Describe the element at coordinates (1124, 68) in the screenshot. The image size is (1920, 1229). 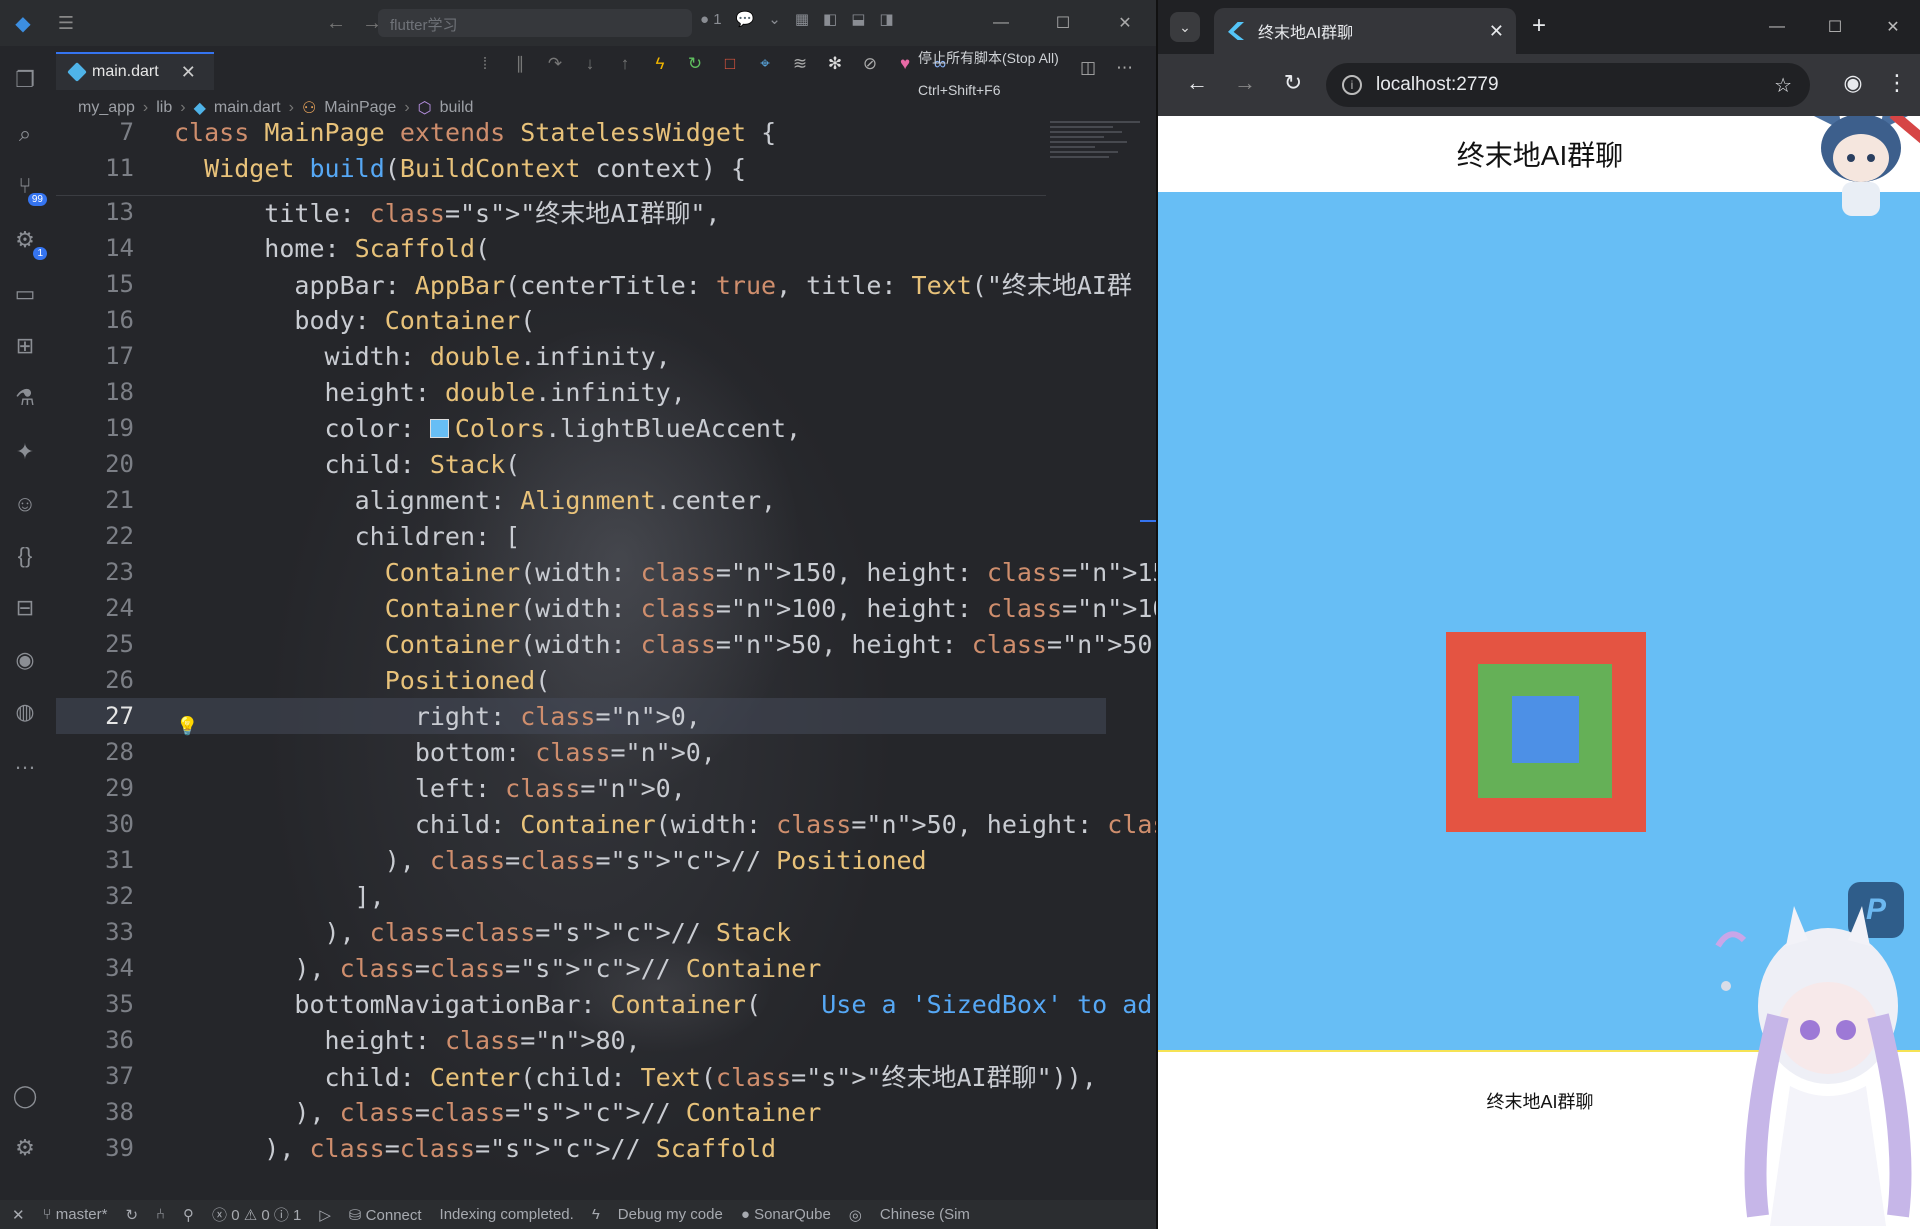
I see `more-actions-icon: ⋯` at that location.